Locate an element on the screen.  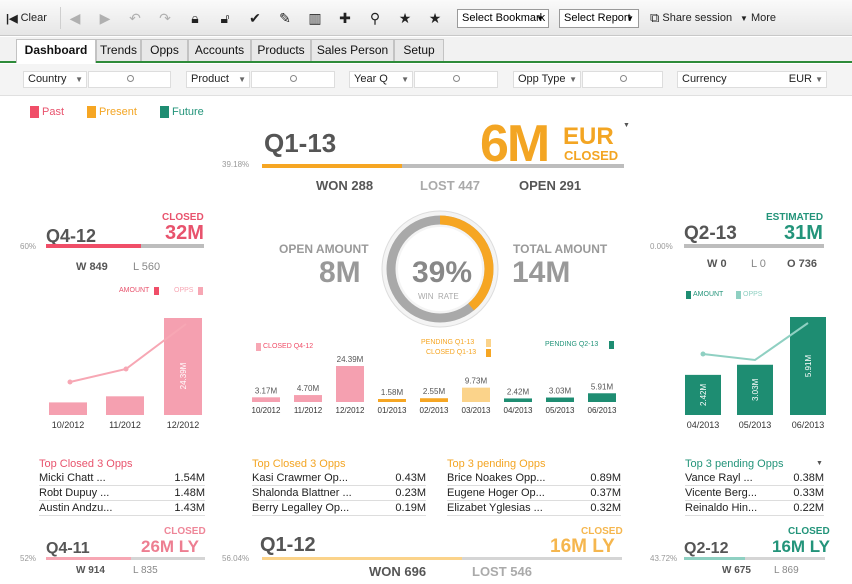
redo-icon: ↷ is located at coordinates (165, 18).